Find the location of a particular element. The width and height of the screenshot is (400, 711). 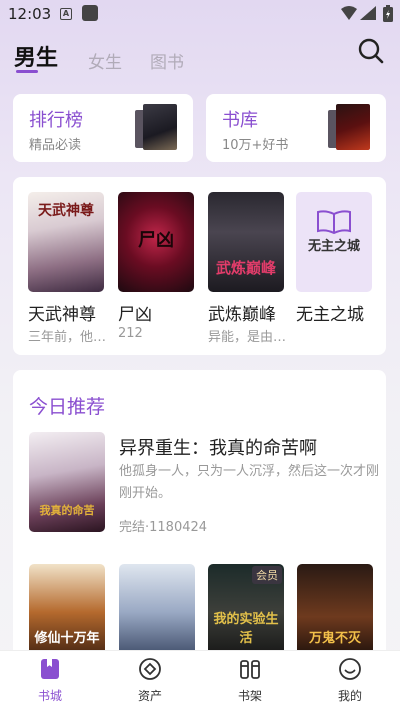

wifi-icon is located at coordinates (349, 13).